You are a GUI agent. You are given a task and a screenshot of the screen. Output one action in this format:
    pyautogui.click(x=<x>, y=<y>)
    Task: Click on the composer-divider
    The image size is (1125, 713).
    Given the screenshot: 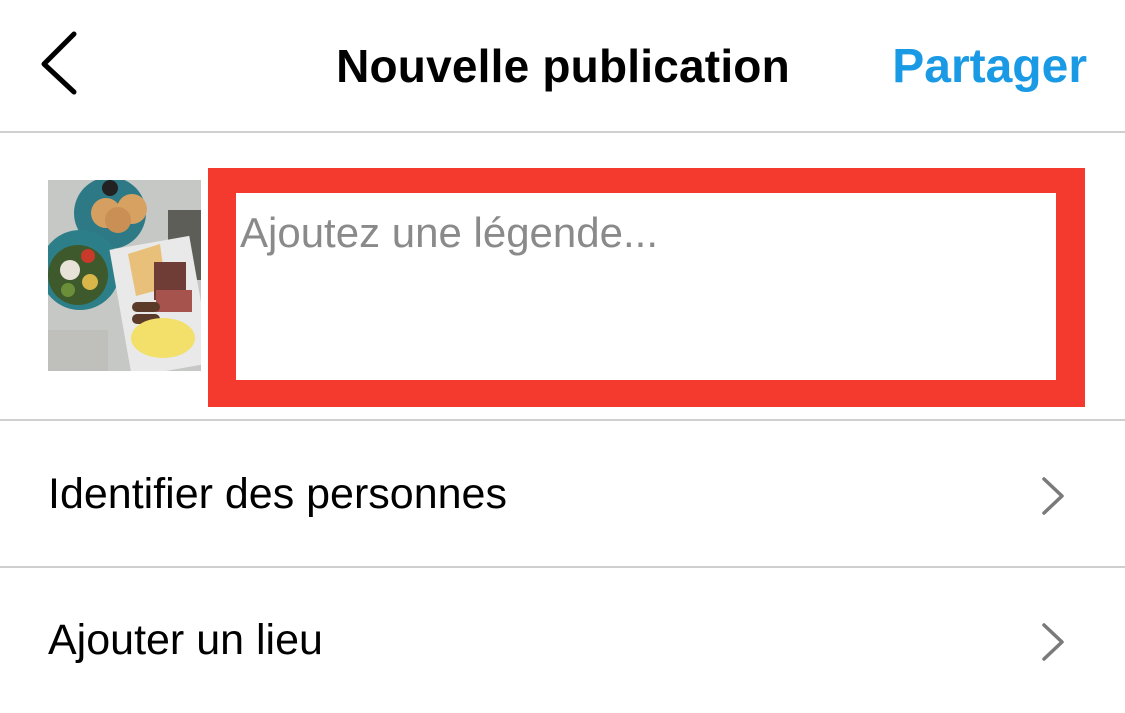 What is the action you would take?
    pyautogui.click(x=562, y=420)
    